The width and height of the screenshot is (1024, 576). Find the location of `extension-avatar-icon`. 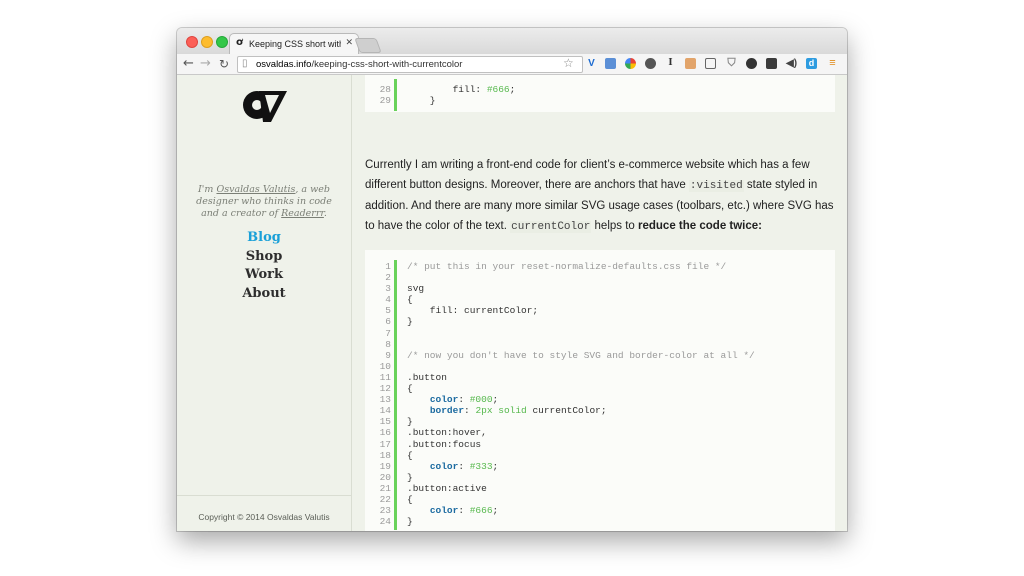

extension-avatar-icon is located at coordinates (690, 63).